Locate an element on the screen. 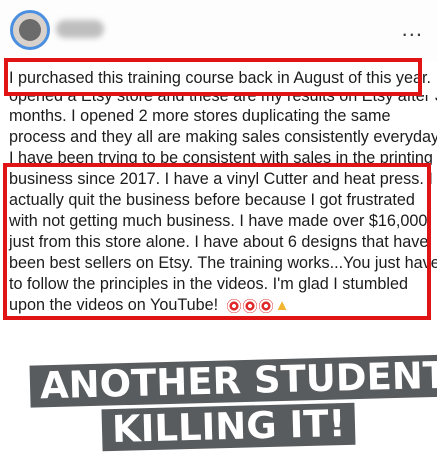 Image resolution: width=437 pixels, height=460 pixels. caption-line-1: ANOTHER STUDENT is located at coordinates (233, 381).